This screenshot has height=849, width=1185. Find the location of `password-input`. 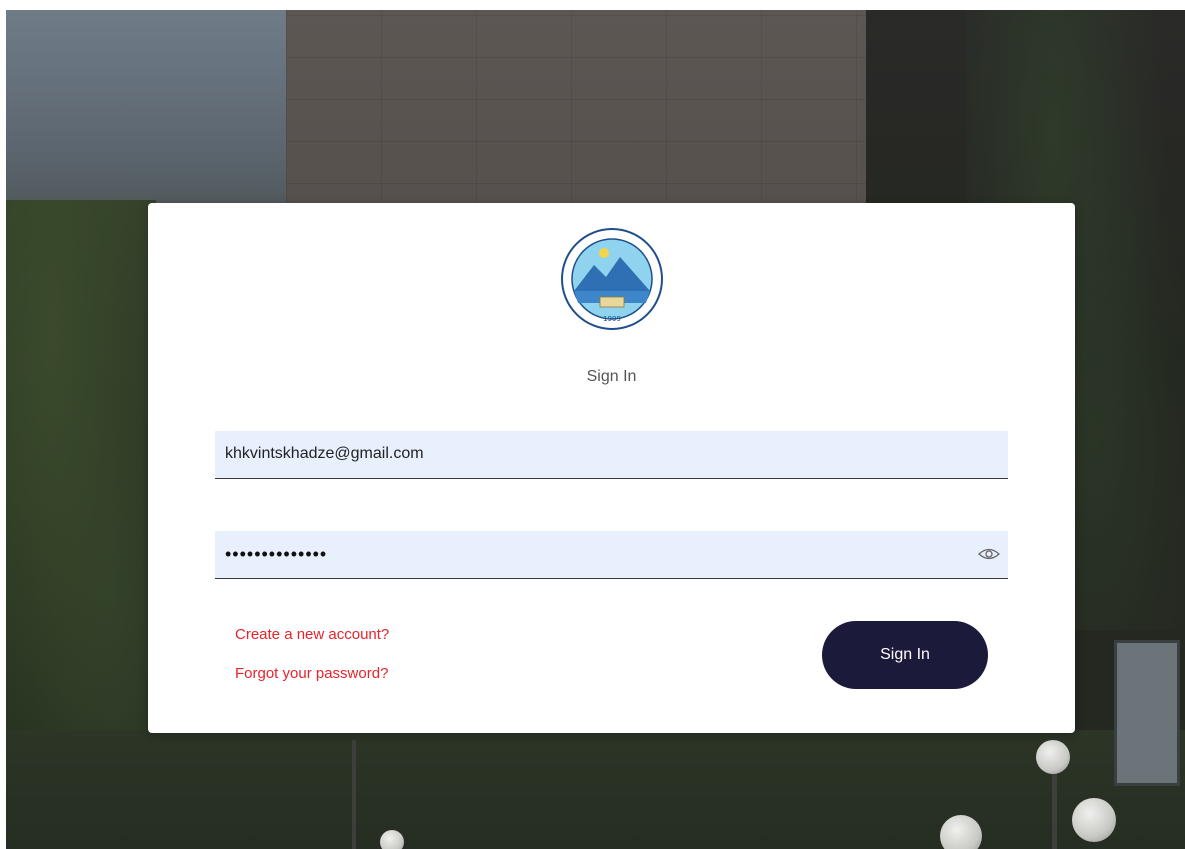

password-input is located at coordinates (595, 554).